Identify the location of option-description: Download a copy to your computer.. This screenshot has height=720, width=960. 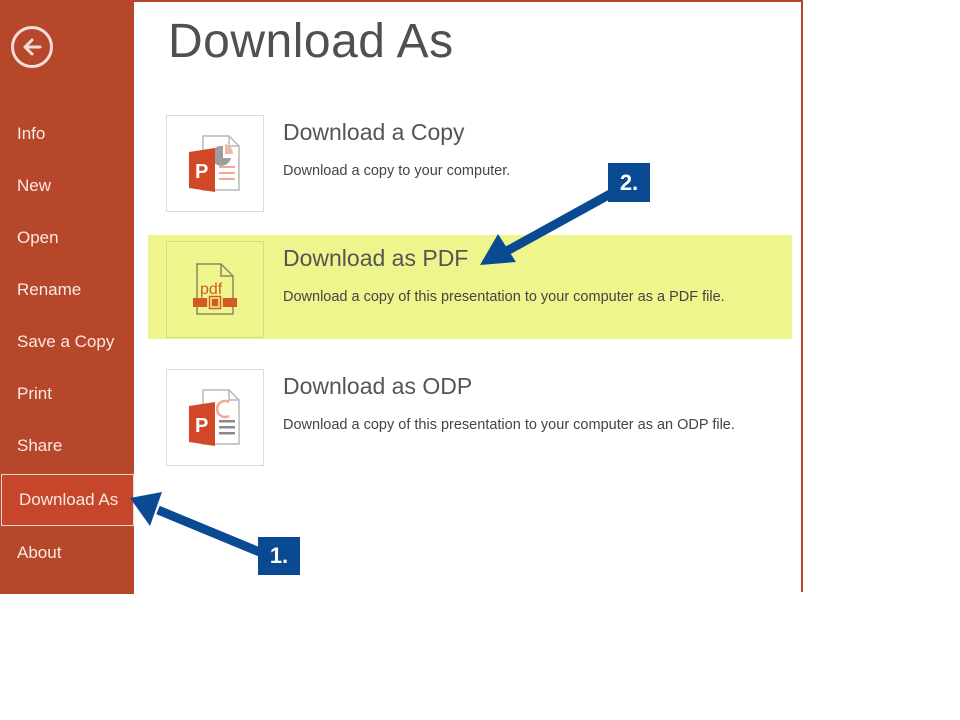
(397, 171).